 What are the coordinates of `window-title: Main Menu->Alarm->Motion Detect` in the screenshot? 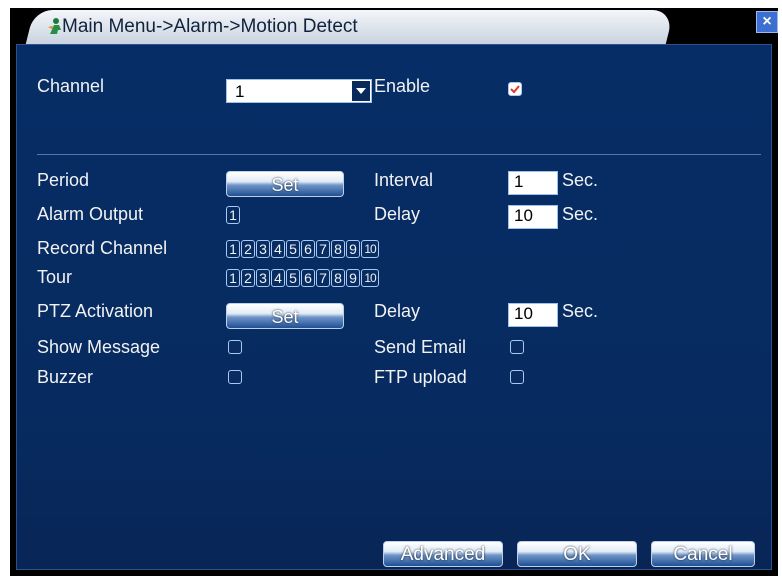 It's located at (210, 26).